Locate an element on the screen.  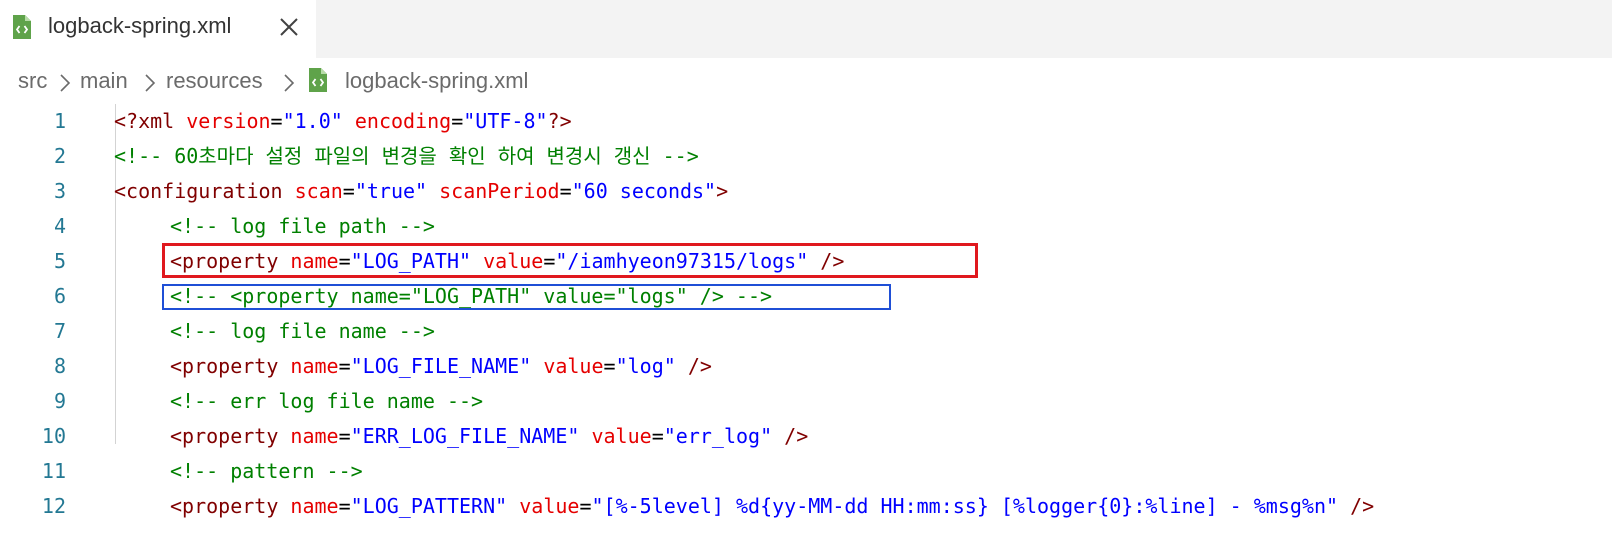
code-token: <!-- log file name --> is located at coordinates (302, 331).